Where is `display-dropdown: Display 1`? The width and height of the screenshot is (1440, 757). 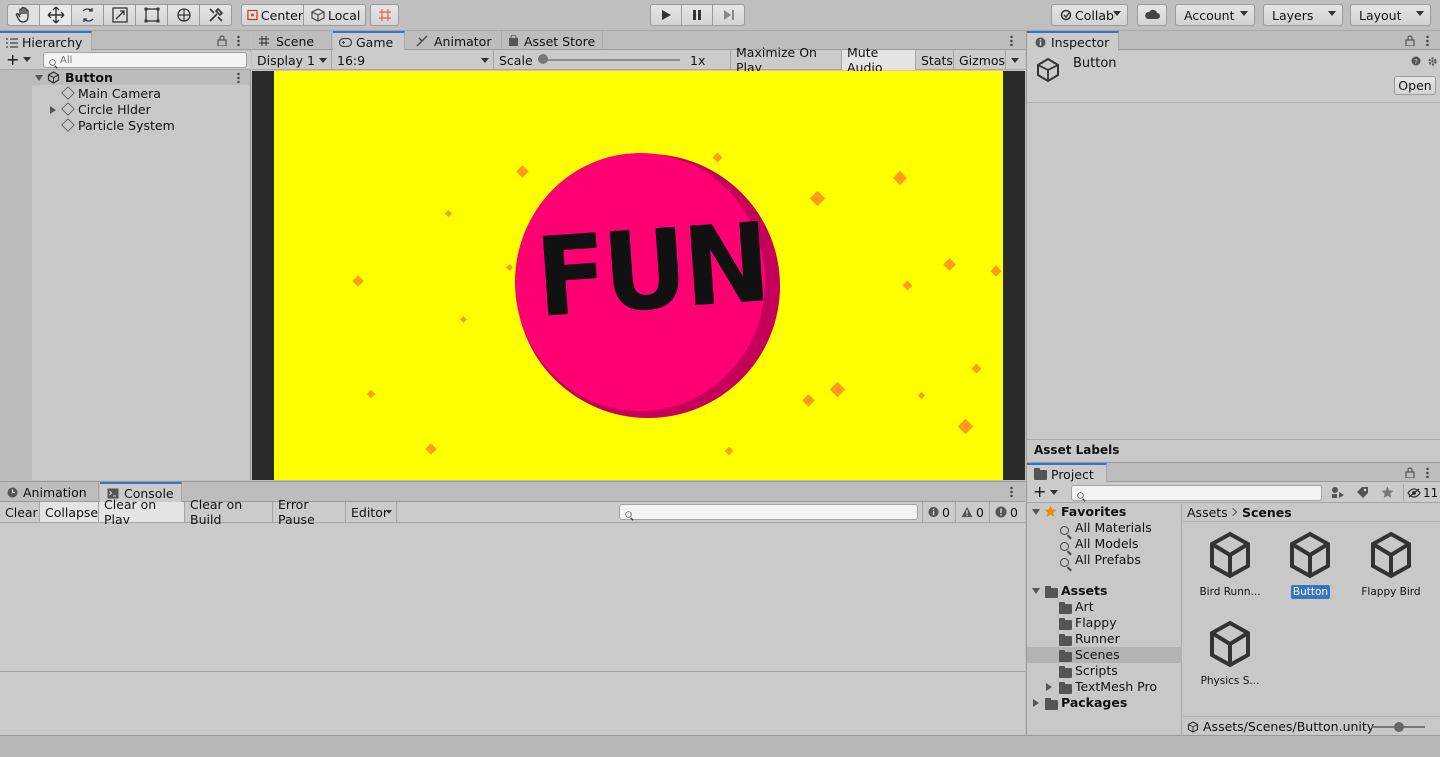
display-dropdown: Display 1 is located at coordinates (292, 60).